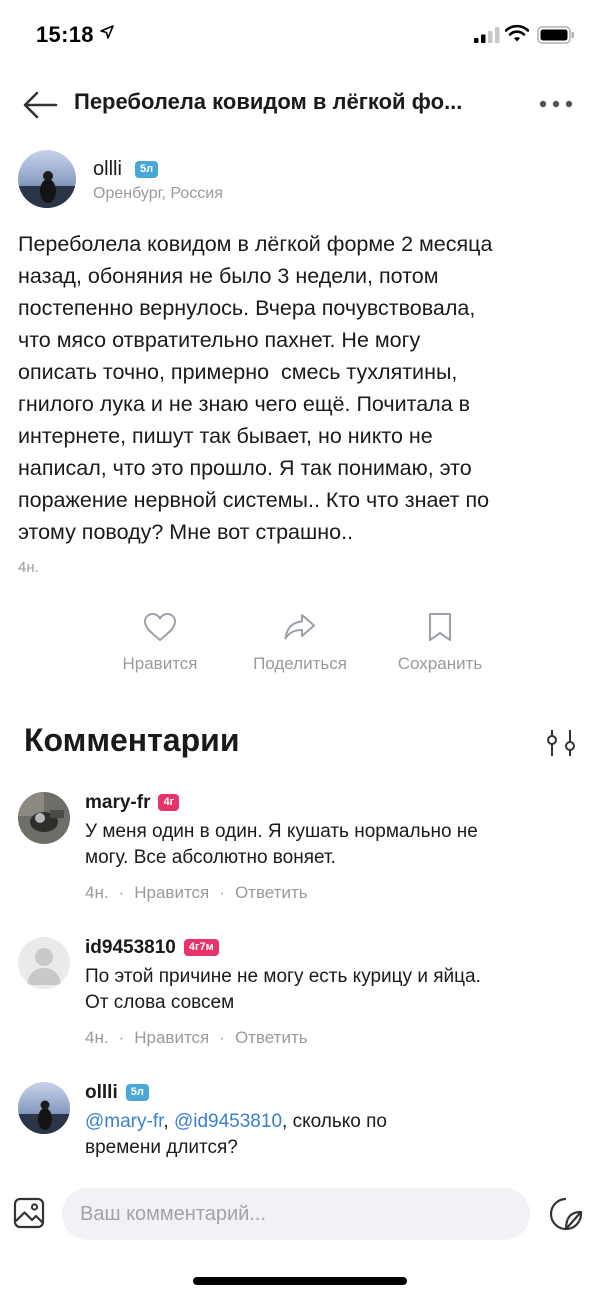 The width and height of the screenshot is (600, 1297). What do you see at coordinates (65, 34) in the screenshot?
I see `status-time: 15:18` at bounding box center [65, 34].